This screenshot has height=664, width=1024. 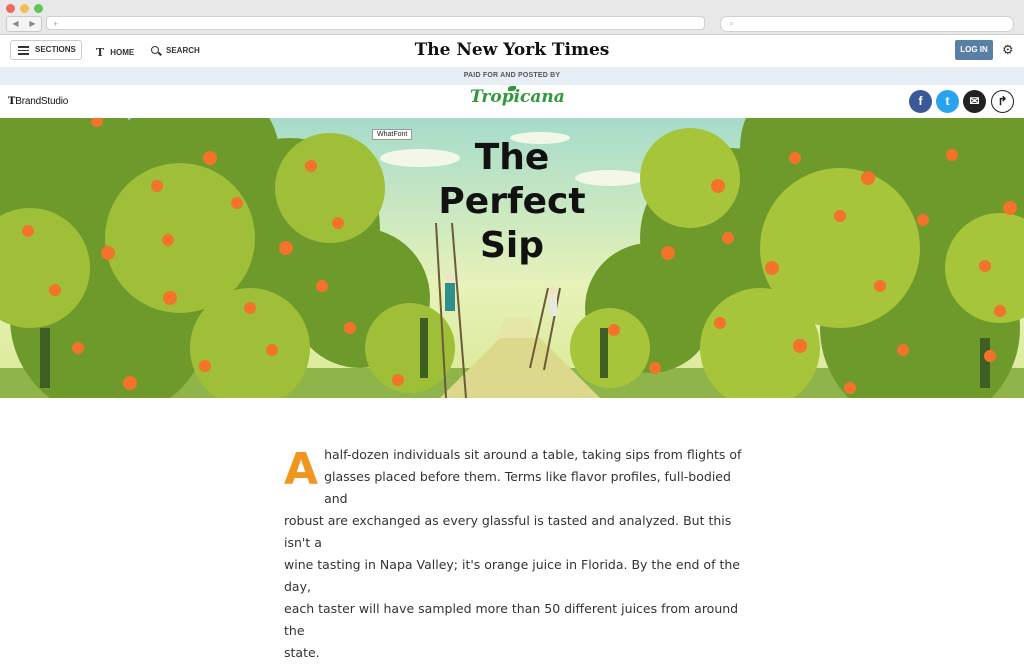 What do you see at coordinates (920, 101) in the screenshot?
I see `facebook-share-icon: f` at bounding box center [920, 101].